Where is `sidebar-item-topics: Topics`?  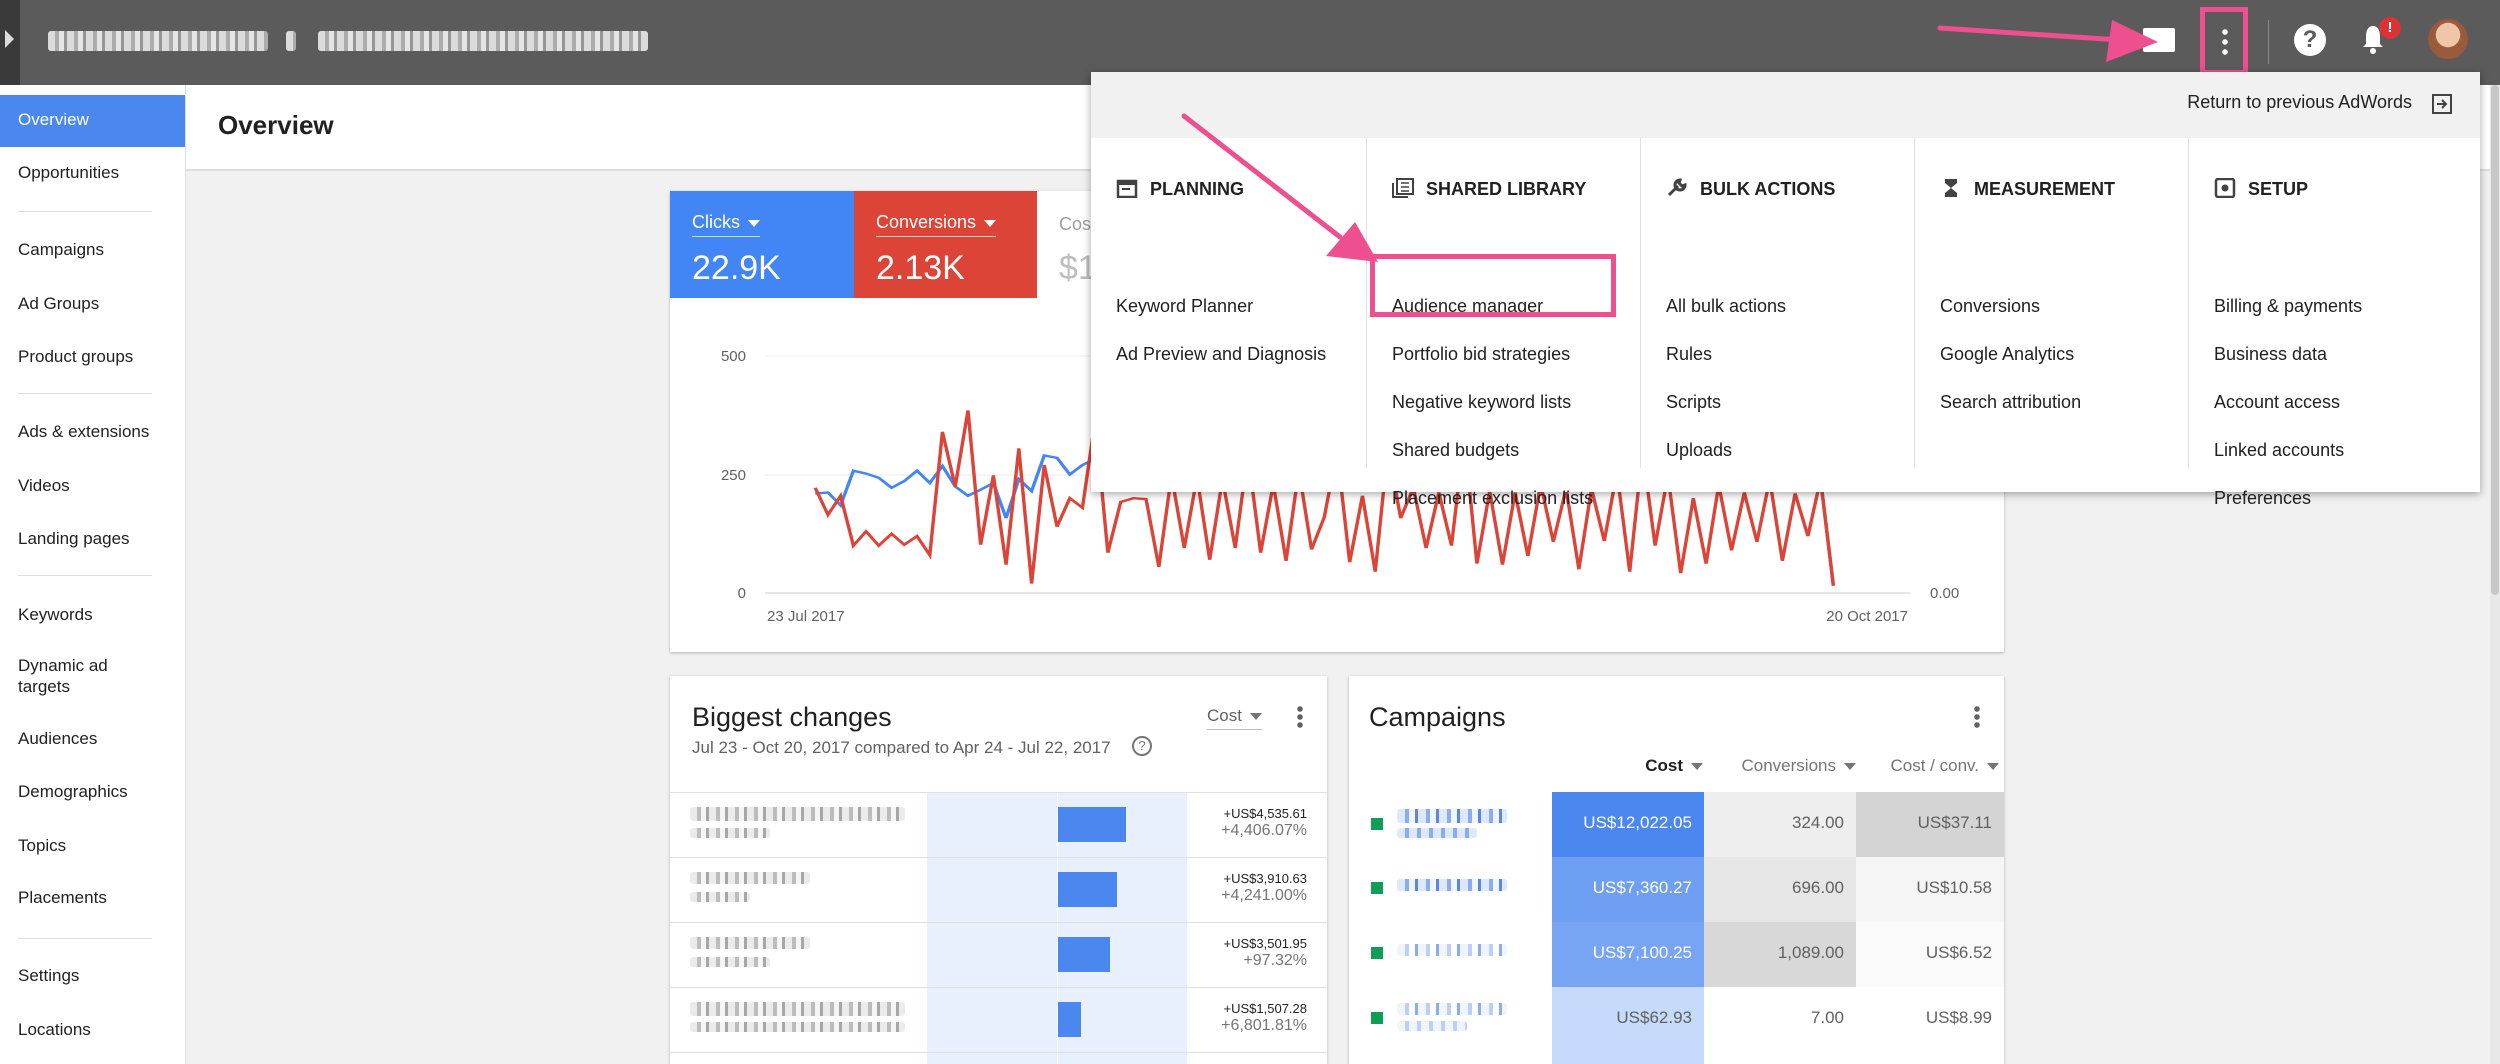
sidebar-item-topics: Topics is located at coordinates (92, 847).